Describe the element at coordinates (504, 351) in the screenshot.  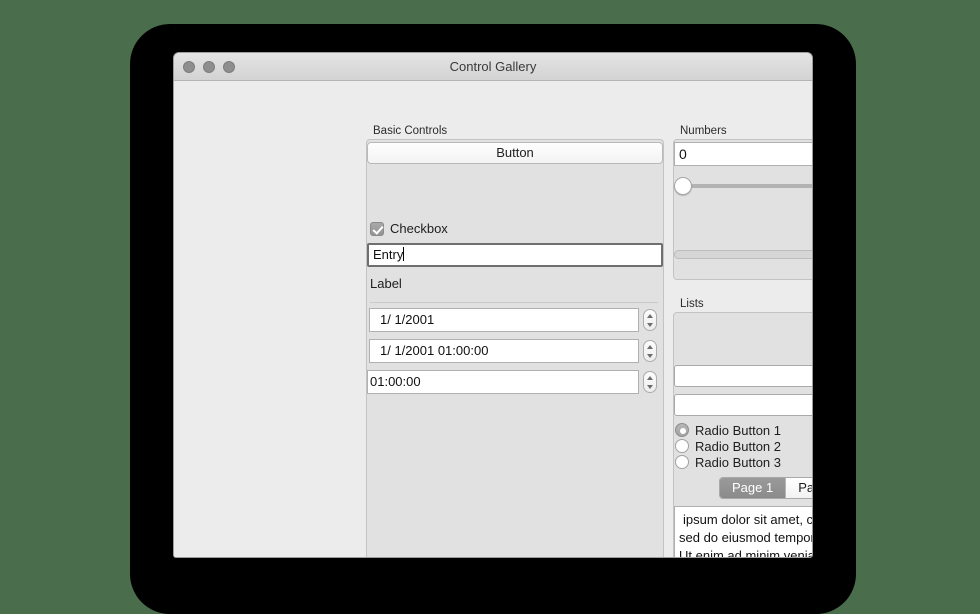
I see `datetime-spinner-value: 1/ 1/2001 01:00:00` at that location.